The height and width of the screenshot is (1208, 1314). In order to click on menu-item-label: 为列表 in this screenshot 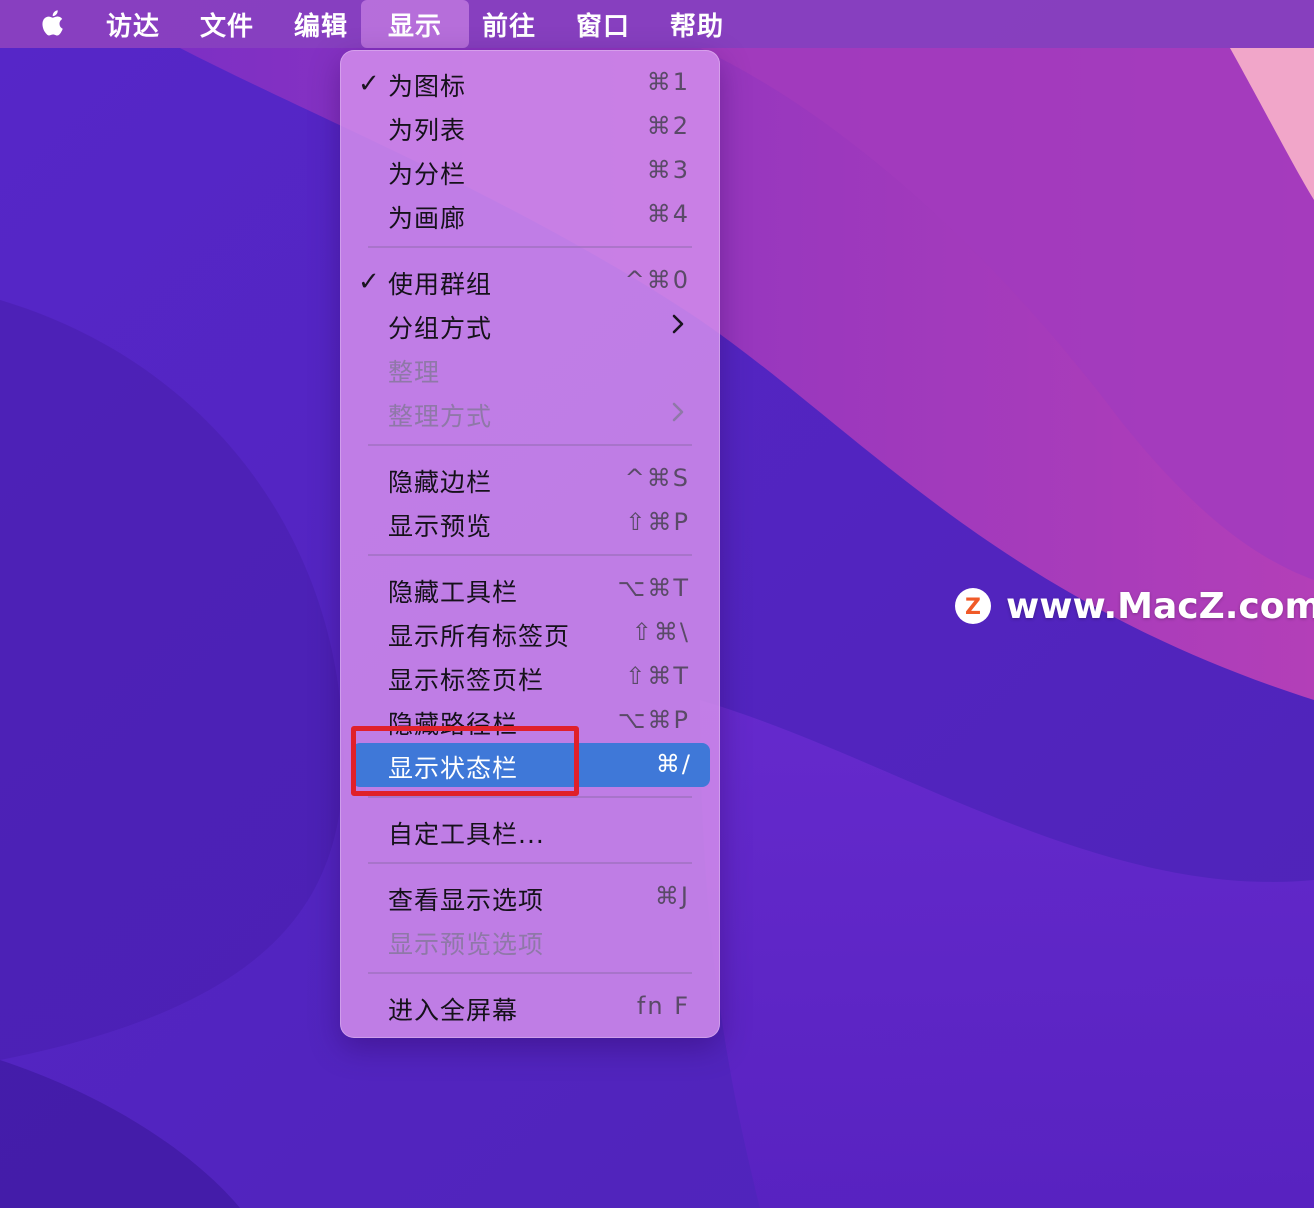, I will do `click(427, 130)`.